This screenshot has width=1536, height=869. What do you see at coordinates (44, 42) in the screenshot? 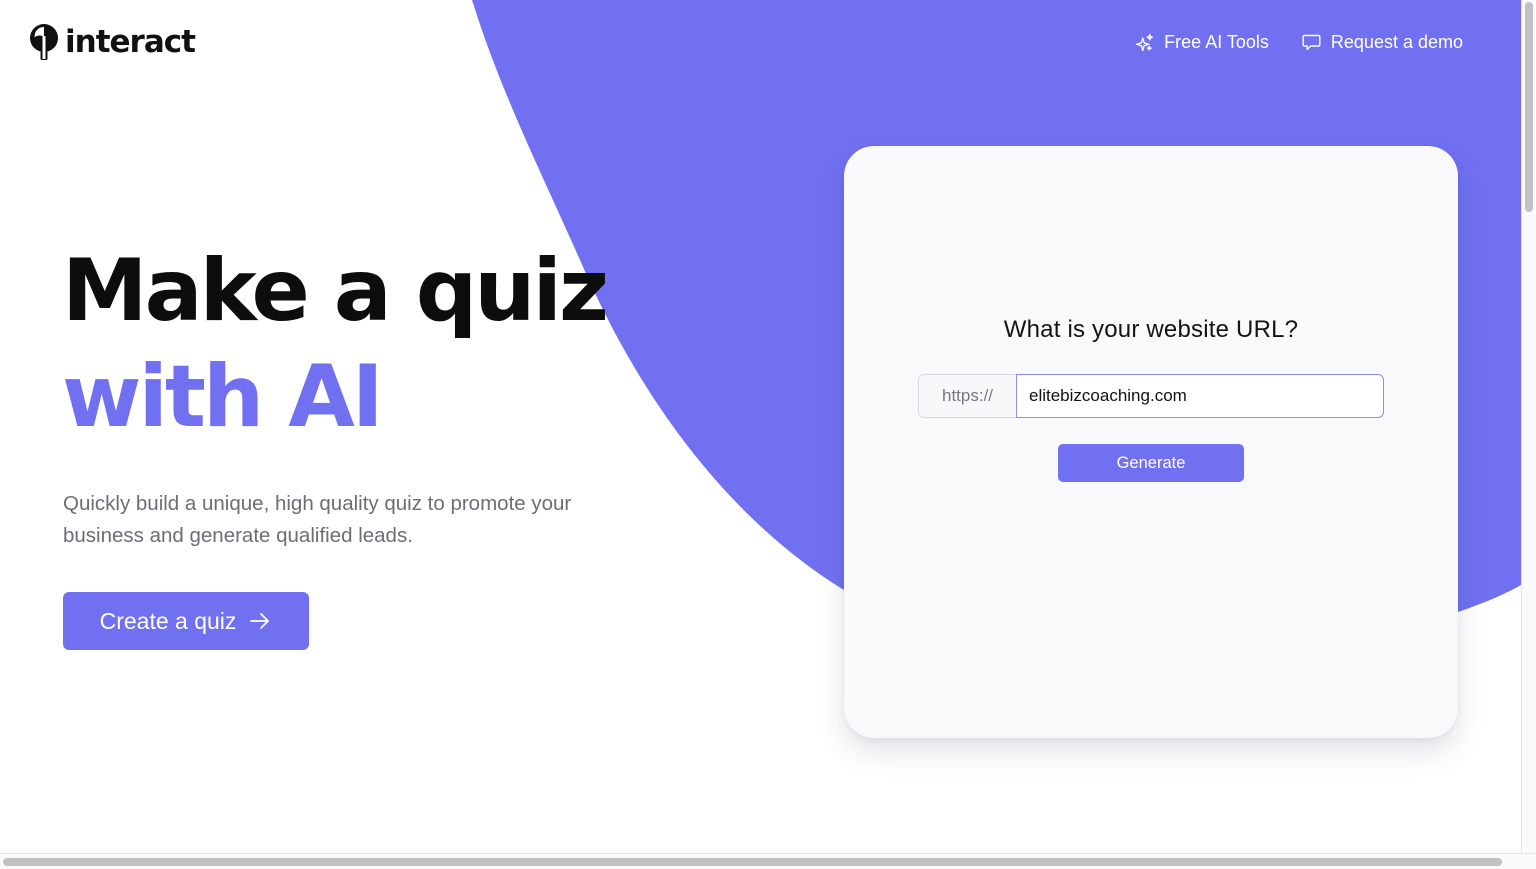
I see `interact-logo-icon` at bounding box center [44, 42].